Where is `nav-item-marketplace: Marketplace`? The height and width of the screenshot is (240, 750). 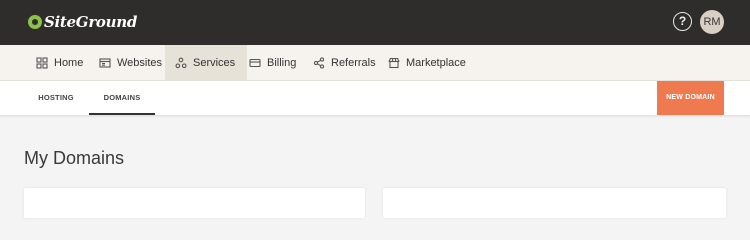 nav-item-marketplace: Marketplace is located at coordinates (427, 62).